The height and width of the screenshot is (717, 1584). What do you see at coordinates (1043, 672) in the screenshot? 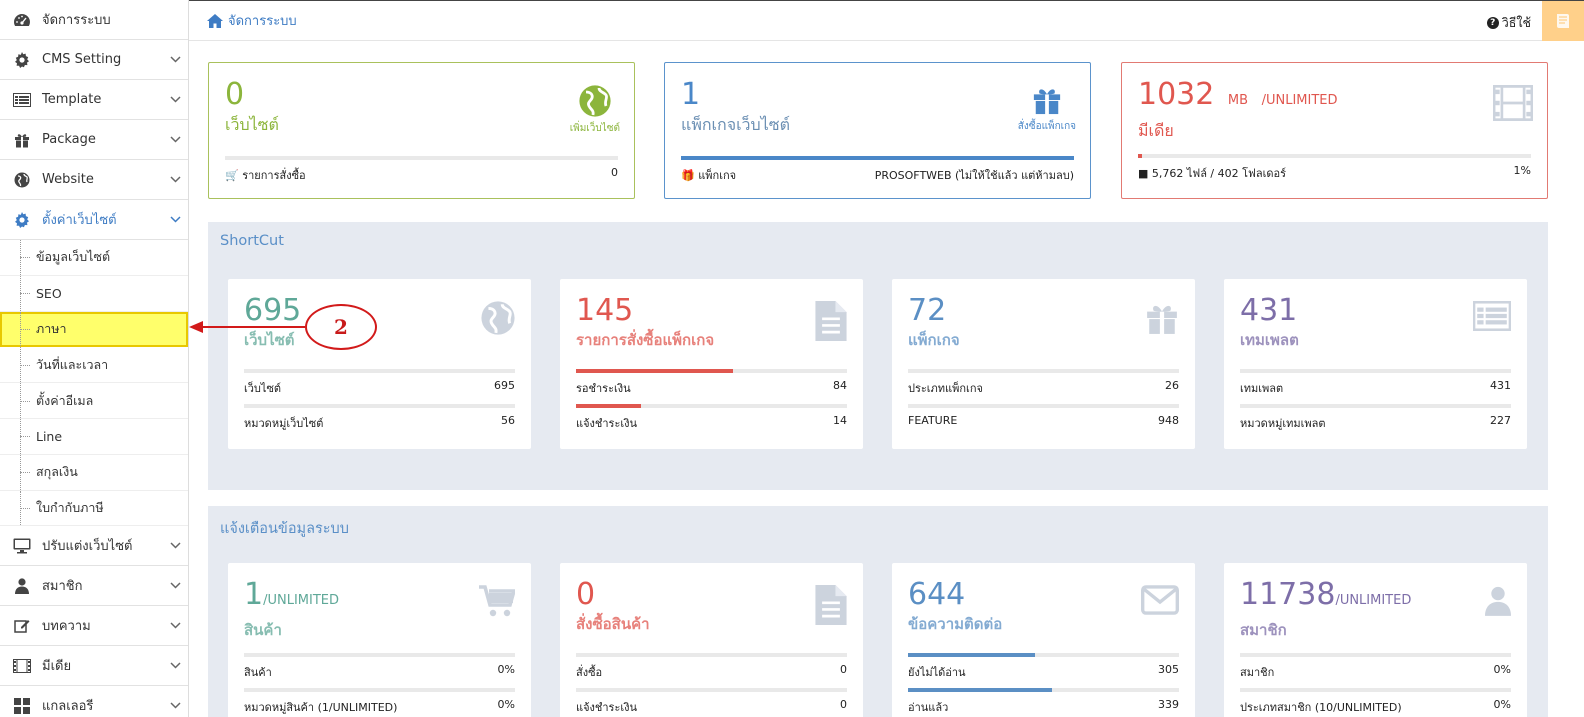
I see `card-row: ยังไม่ได้อ่าน 305` at bounding box center [1043, 672].